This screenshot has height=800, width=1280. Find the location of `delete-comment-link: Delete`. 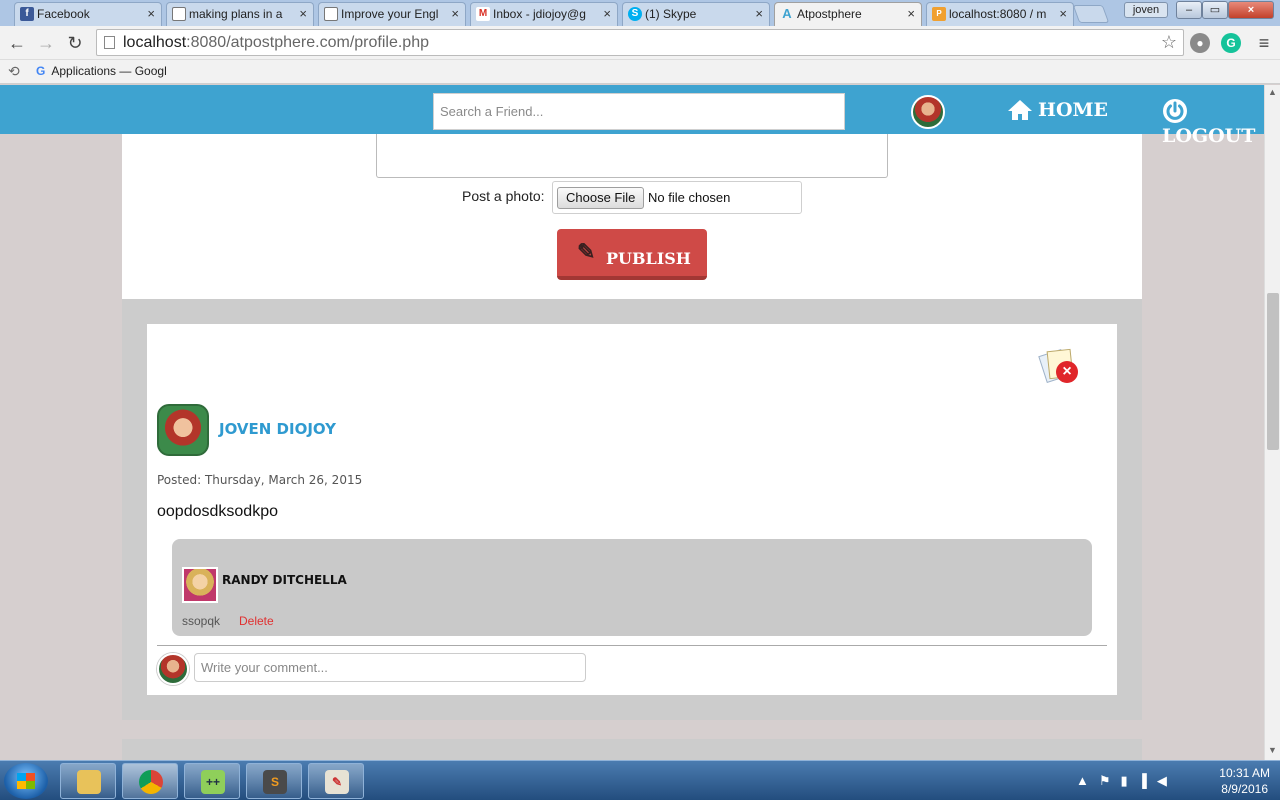

delete-comment-link: Delete is located at coordinates (256, 621).